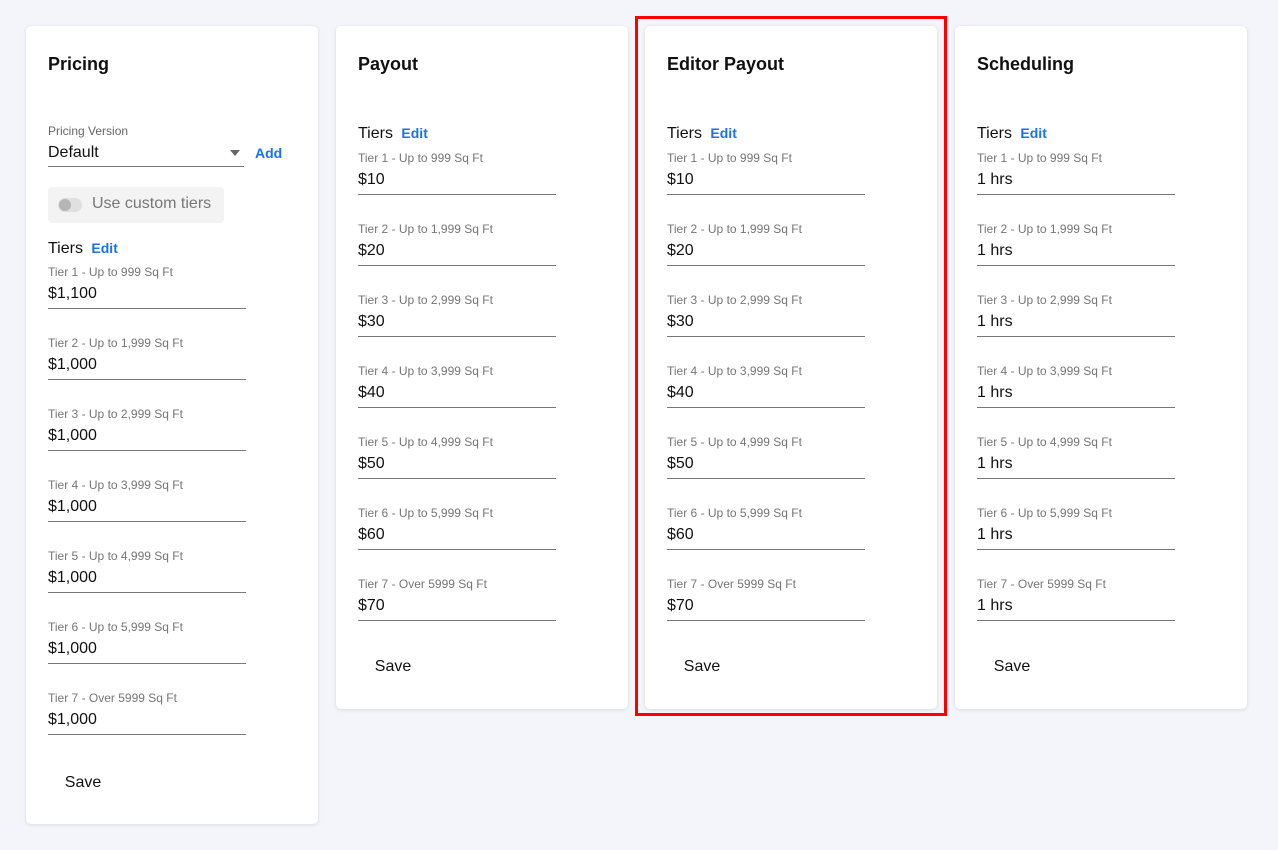  I want to click on tier-field: Tier 2 - Up to 1,999 Sq Ft 1 hrs, so click(1076, 243).